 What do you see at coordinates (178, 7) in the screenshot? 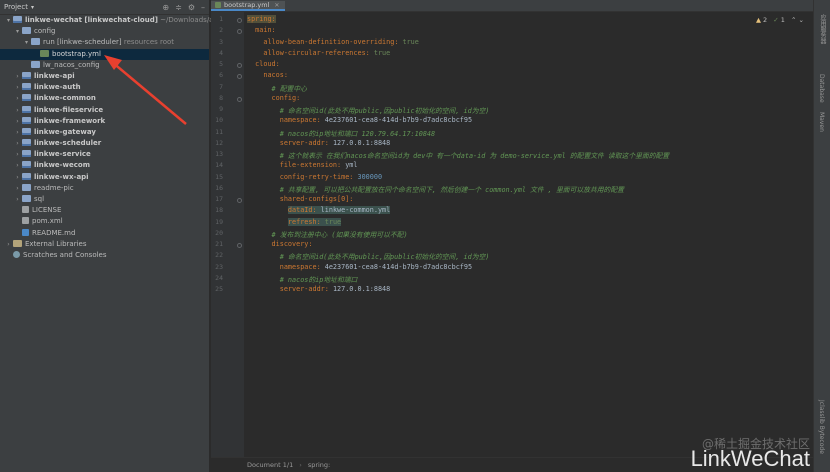
I see `collapse-all-icon: ≑` at bounding box center [178, 7].